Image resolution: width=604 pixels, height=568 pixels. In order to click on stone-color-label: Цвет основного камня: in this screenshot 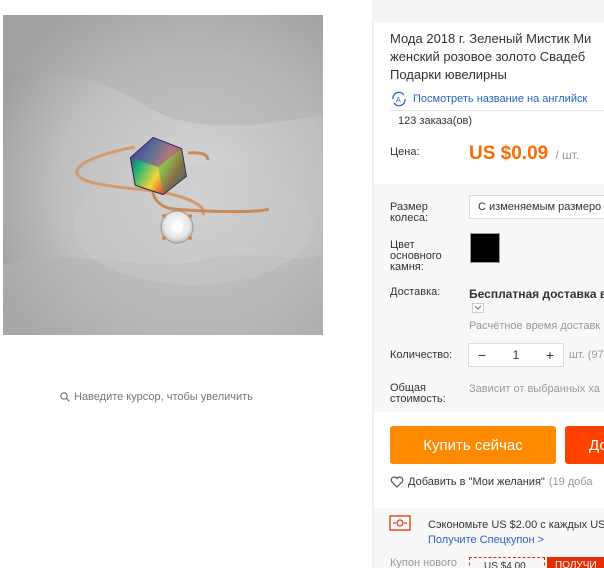, I will do `click(416, 256)`.